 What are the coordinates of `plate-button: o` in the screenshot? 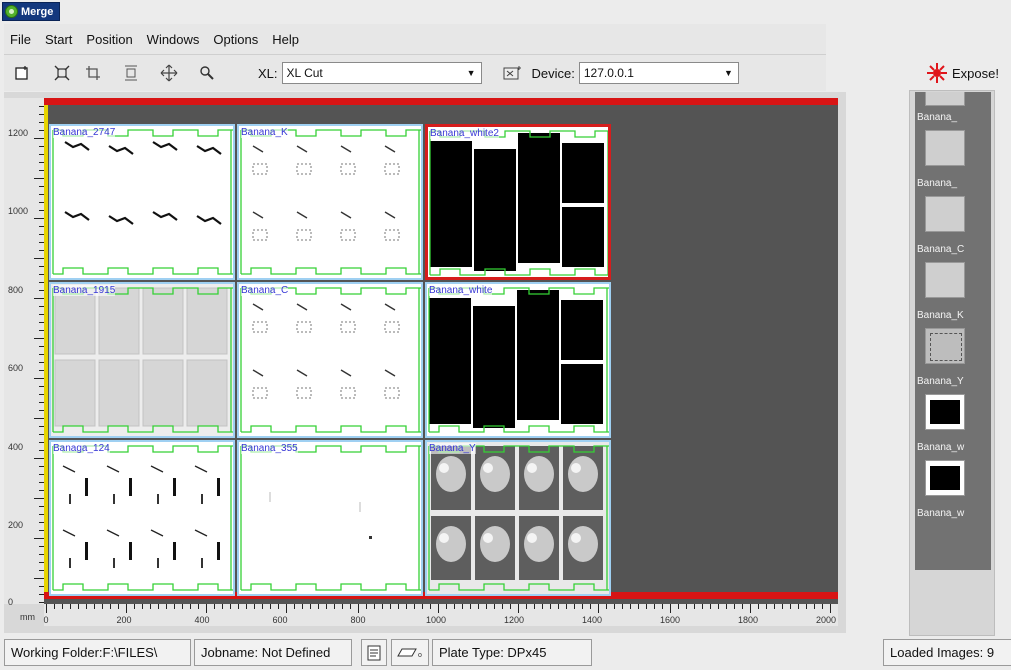 It's located at (410, 652).